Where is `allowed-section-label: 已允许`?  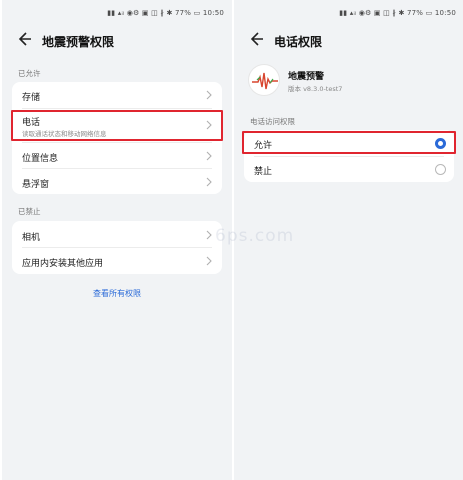 allowed-section-label: 已允许 is located at coordinates (29, 73).